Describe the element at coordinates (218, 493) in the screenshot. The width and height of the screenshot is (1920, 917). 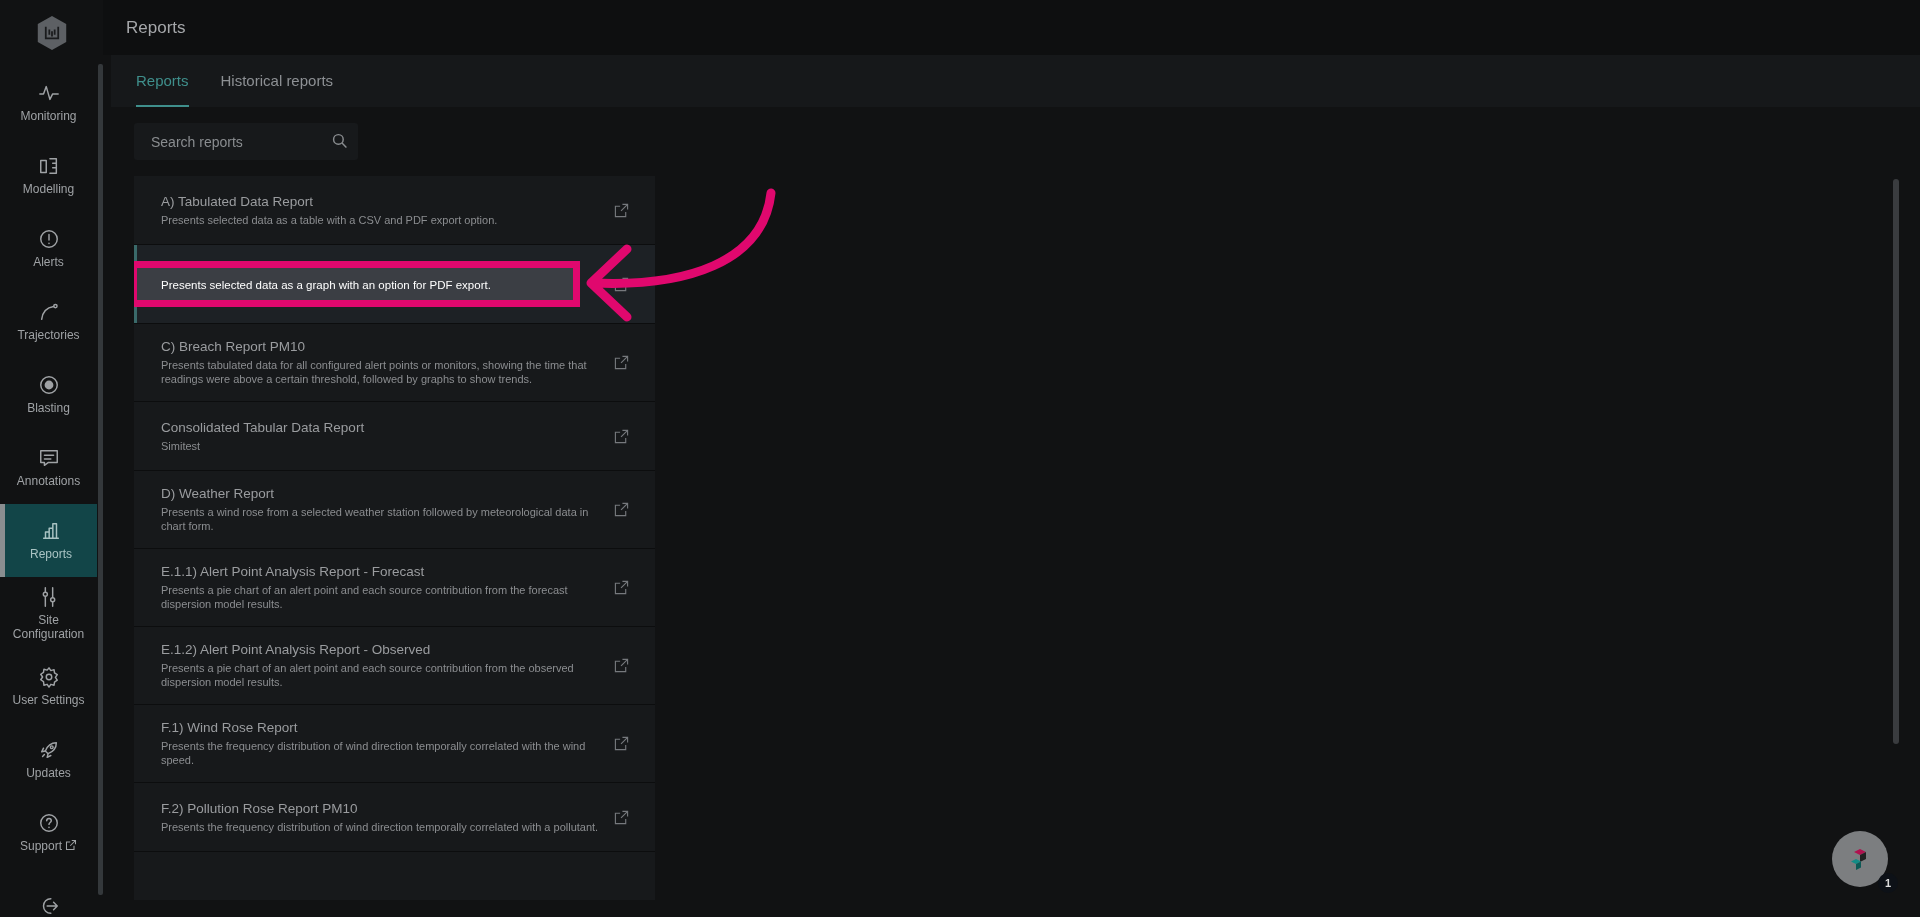
I see `report-title: D) Weather Report` at that location.